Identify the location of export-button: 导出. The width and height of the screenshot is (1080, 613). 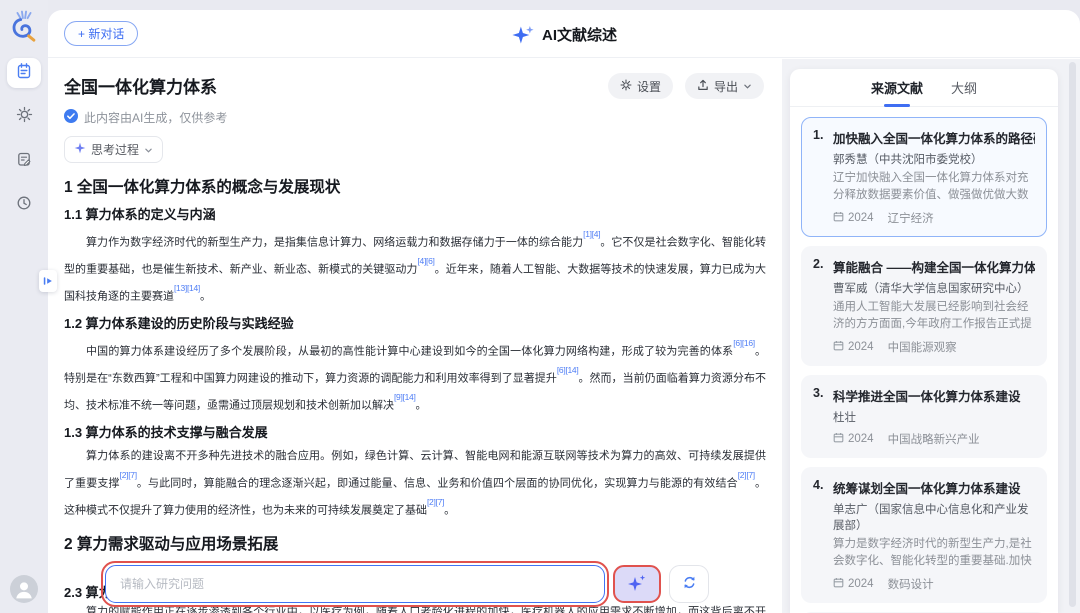
(724, 86).